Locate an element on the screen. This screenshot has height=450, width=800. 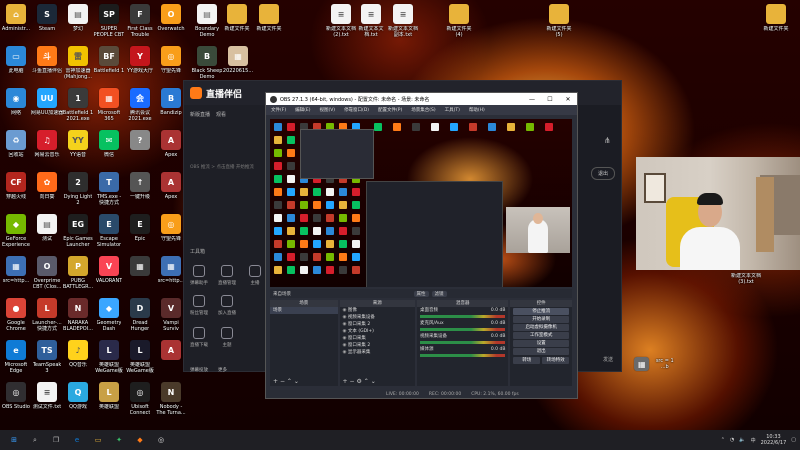
source-item: ◉ 图像 is located at coordinates (377, 310).